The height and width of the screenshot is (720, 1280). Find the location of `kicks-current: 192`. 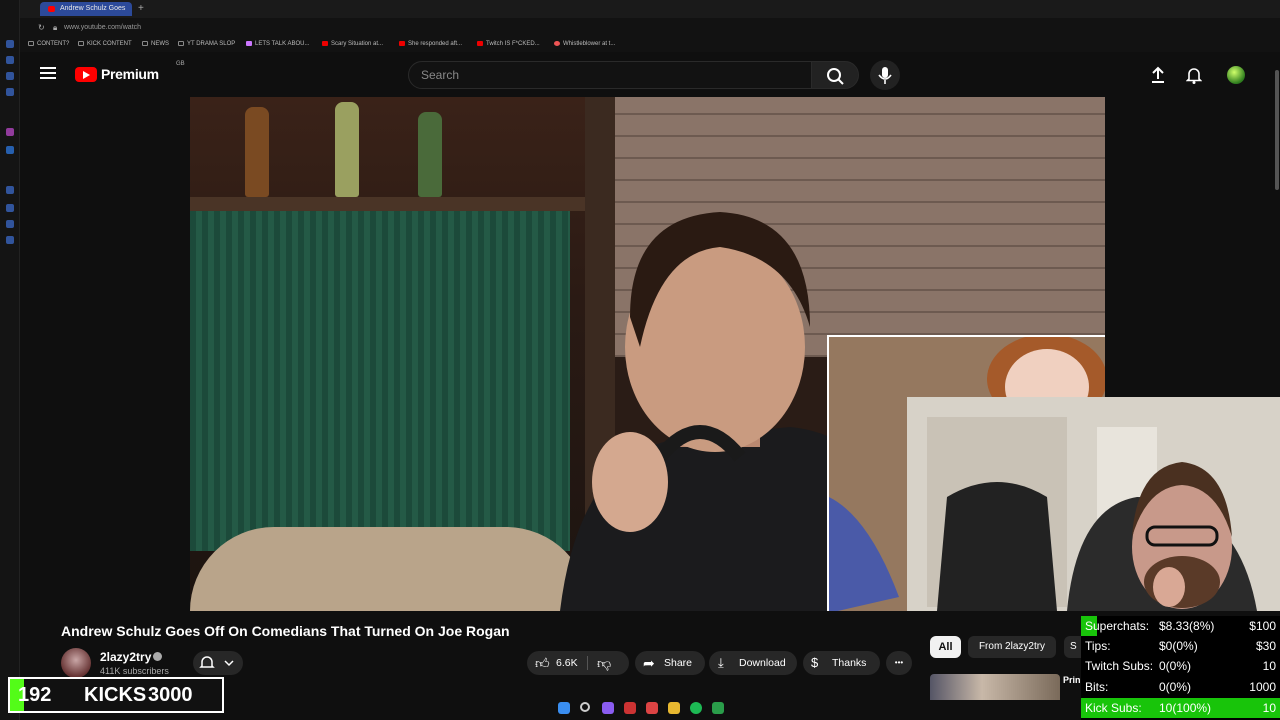

kicks-current: 192 is located at coordinates (35, 695).